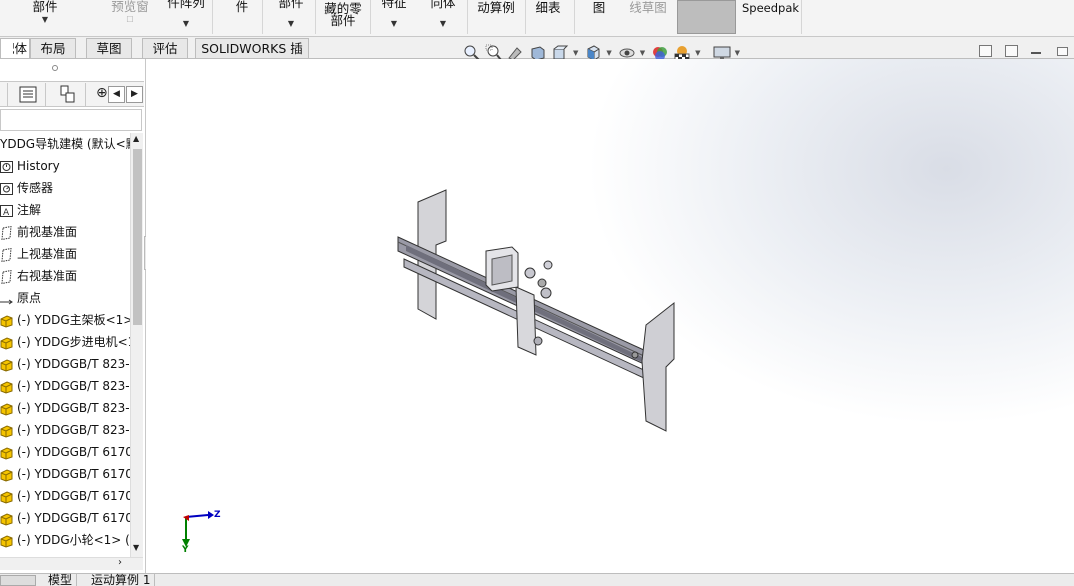 This screenshot has height=586, width=1074. What do you see at coordinates (770, 20) in the screenshot?
I see `ribbon-button-speedpak: Speedpak` at bounding box center [770, 20].